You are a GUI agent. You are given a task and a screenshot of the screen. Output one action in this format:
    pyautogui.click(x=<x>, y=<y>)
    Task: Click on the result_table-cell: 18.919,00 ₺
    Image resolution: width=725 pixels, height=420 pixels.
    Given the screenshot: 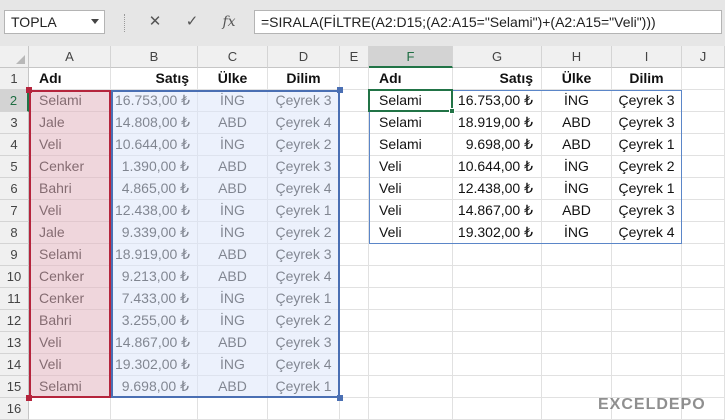 What is the action you would take?
    pyautogui.click(x=497, y=123)
    